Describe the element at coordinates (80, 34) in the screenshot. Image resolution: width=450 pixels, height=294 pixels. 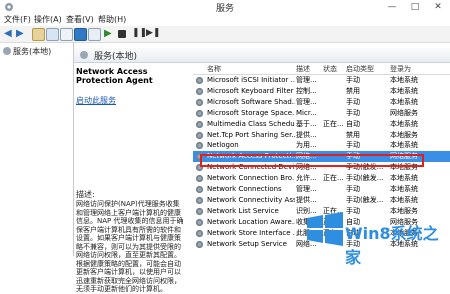
I see `help-icon` at that location.